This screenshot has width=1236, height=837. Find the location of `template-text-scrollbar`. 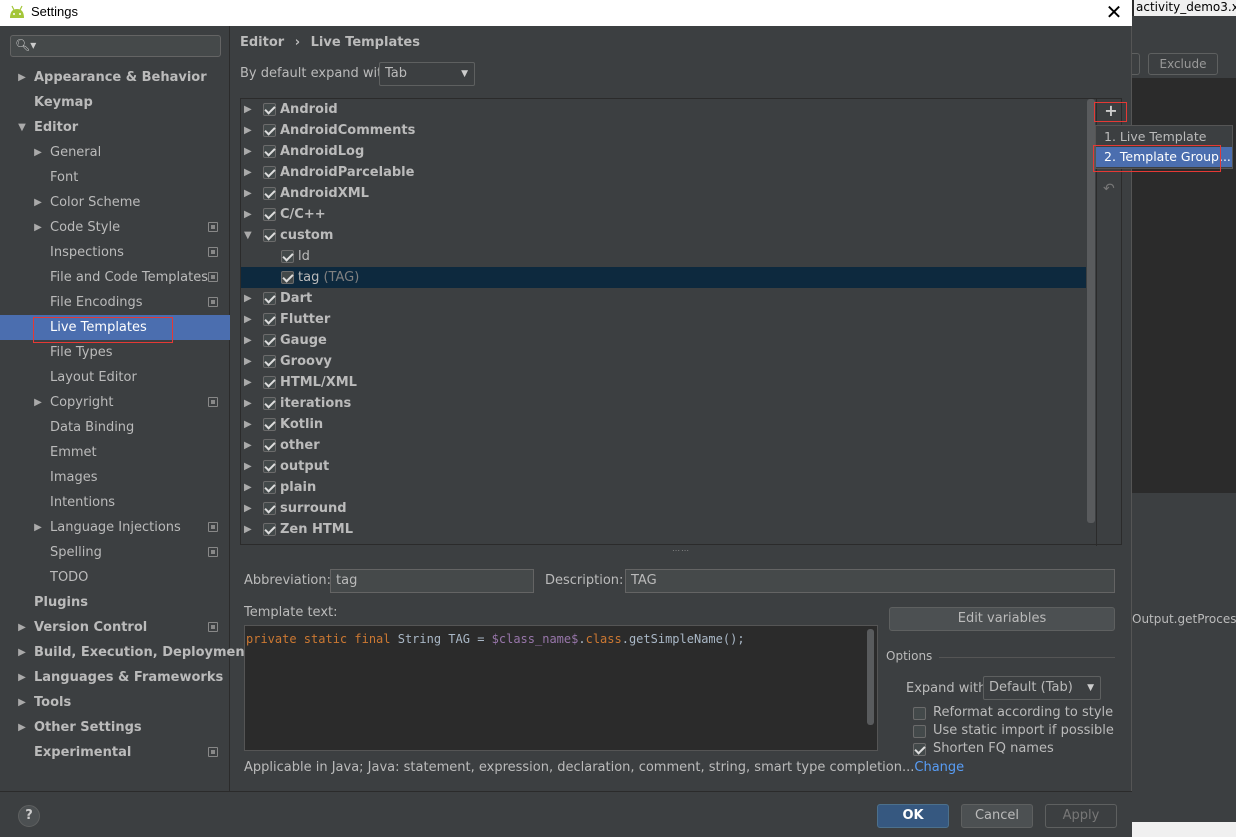

template-text-scrollbar is located at coordinates (870, 677).